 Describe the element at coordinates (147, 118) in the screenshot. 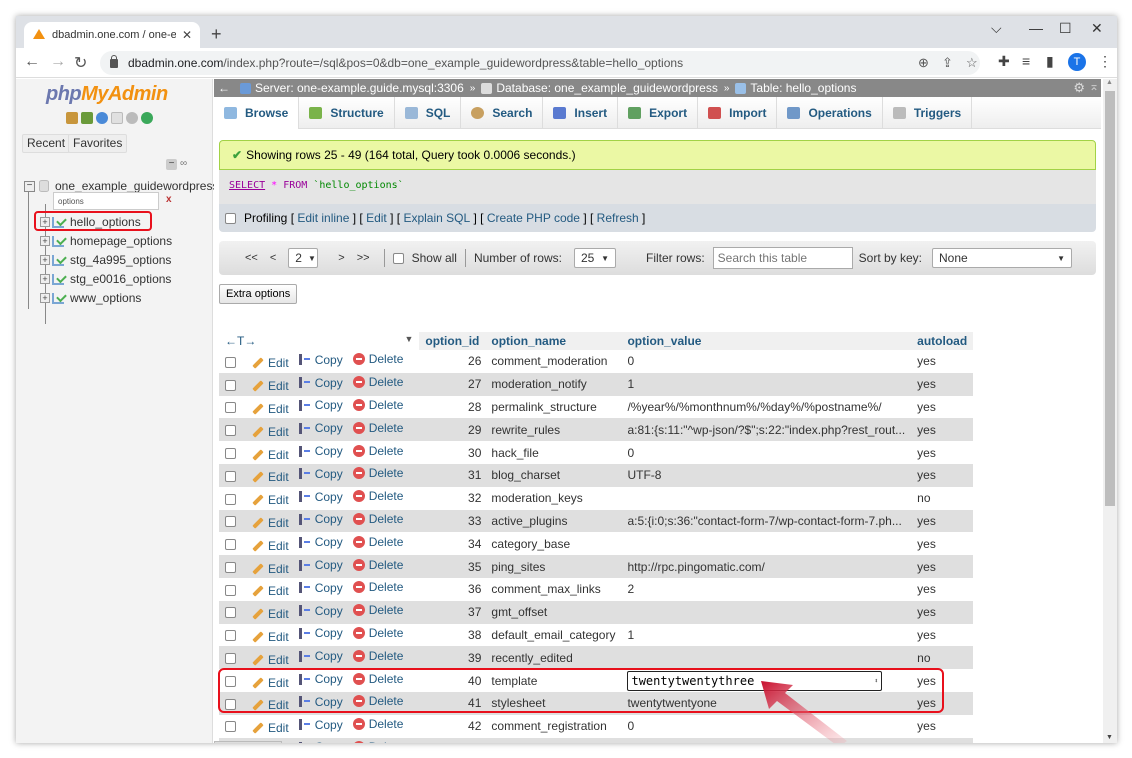

I see `reload-nav-icon` at that location.